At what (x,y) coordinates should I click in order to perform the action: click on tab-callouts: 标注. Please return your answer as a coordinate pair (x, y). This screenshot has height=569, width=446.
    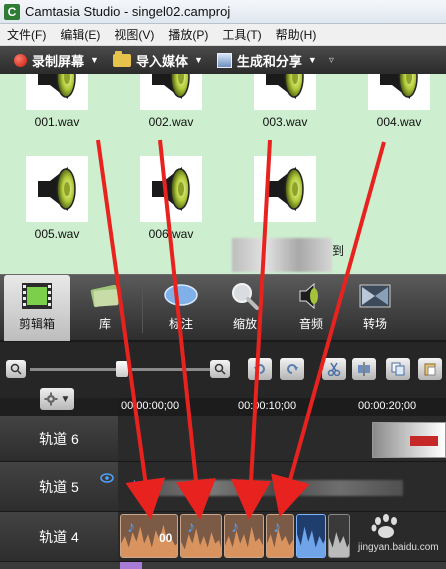
    Looking at the image, I should click on (181, 308).